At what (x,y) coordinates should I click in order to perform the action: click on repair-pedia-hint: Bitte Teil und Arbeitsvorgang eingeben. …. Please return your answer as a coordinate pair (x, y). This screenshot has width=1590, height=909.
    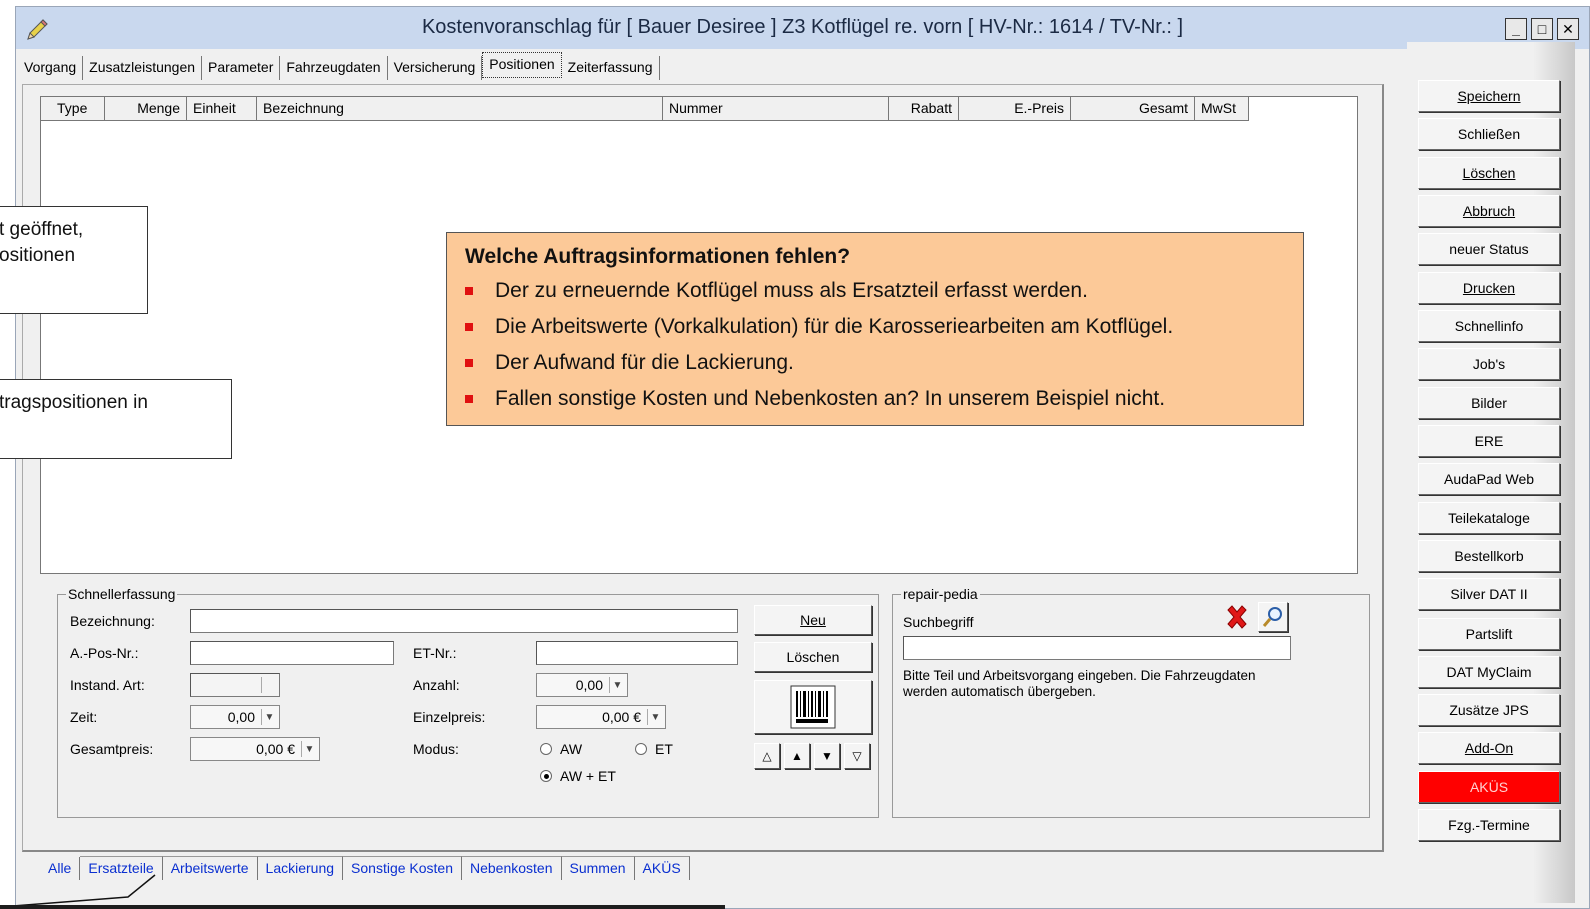
    Looking at the image, I should click on (1079, 683).